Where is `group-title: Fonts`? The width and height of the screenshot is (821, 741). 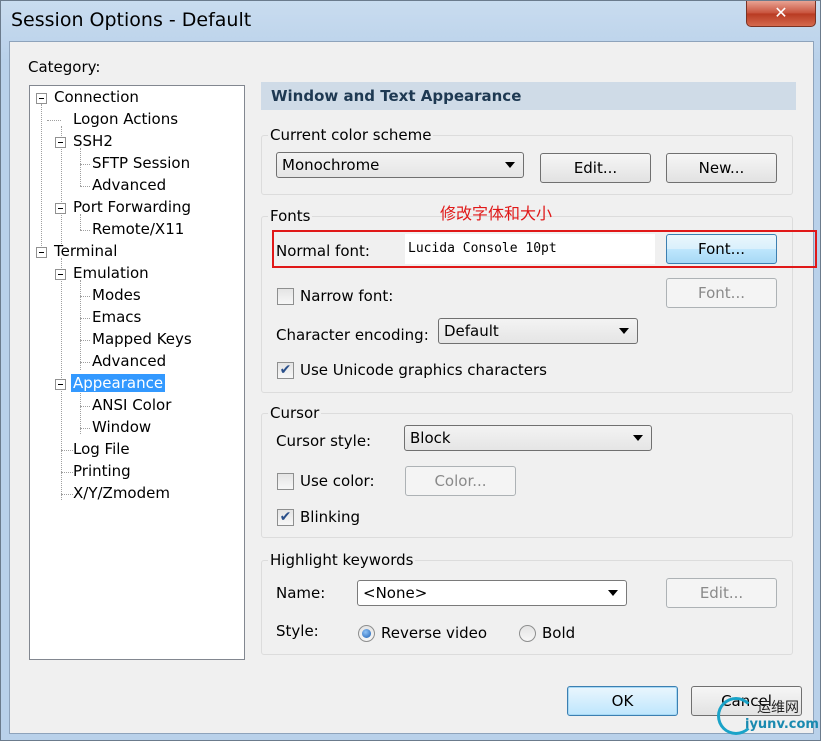
group-title: Fonts is located at coordinates (290, 216).